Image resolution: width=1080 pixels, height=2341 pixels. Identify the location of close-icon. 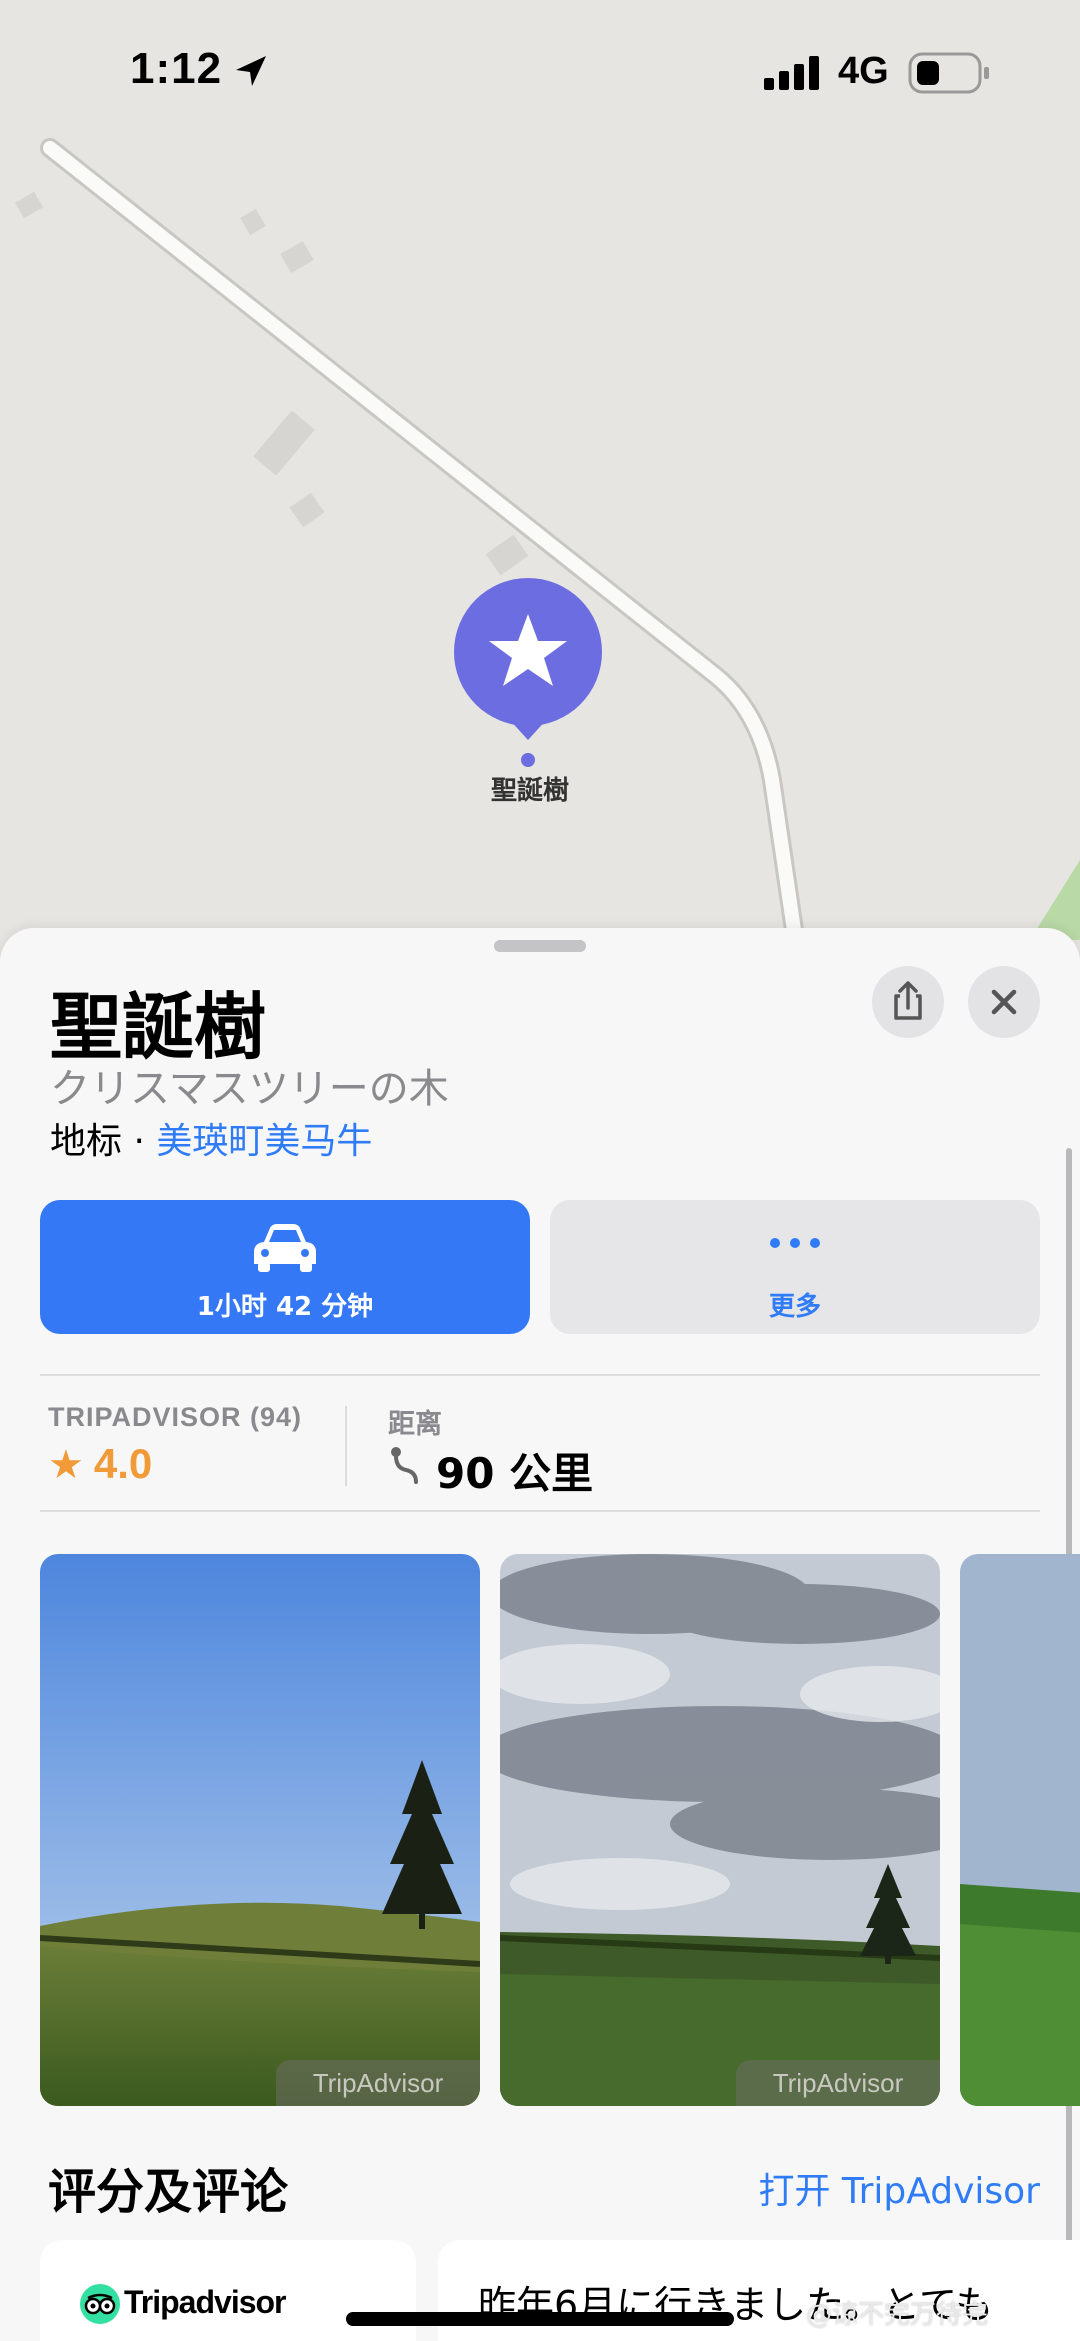
(1004, 1002).